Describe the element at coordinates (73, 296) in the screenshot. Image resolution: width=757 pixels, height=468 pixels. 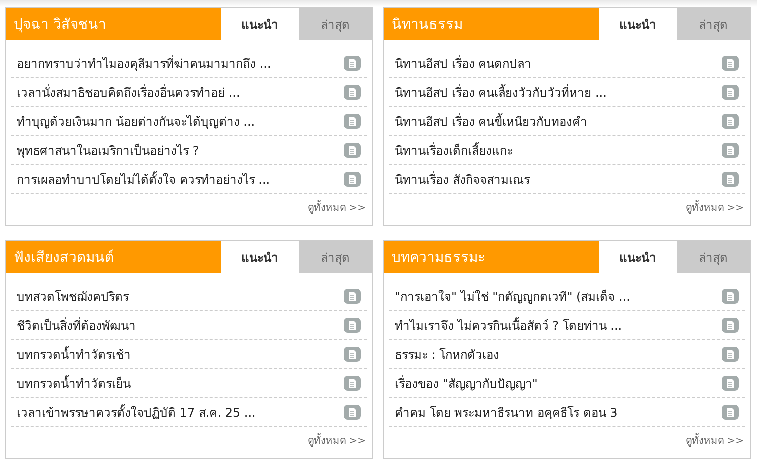
I see `article-link: บทสวดโพชฌังคปริตร` at that location.